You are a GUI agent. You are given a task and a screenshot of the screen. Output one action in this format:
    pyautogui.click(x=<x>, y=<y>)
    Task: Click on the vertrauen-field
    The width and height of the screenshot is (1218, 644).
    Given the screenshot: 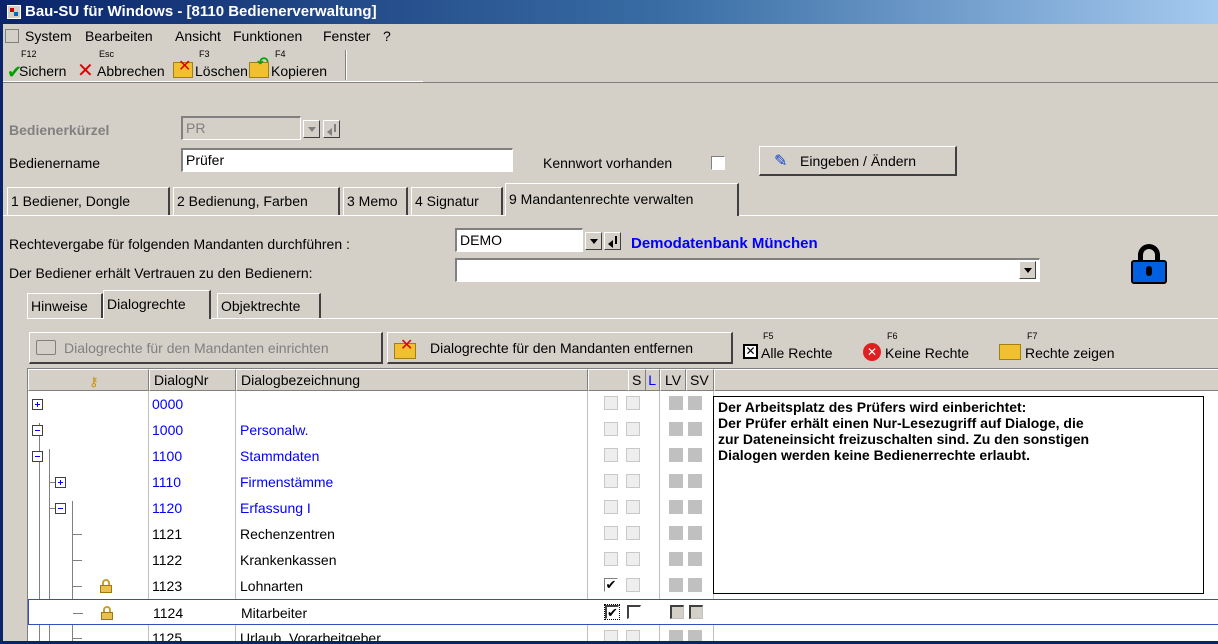 What is the action you would take?
    pyautogui.click(x=747, y=270)
    